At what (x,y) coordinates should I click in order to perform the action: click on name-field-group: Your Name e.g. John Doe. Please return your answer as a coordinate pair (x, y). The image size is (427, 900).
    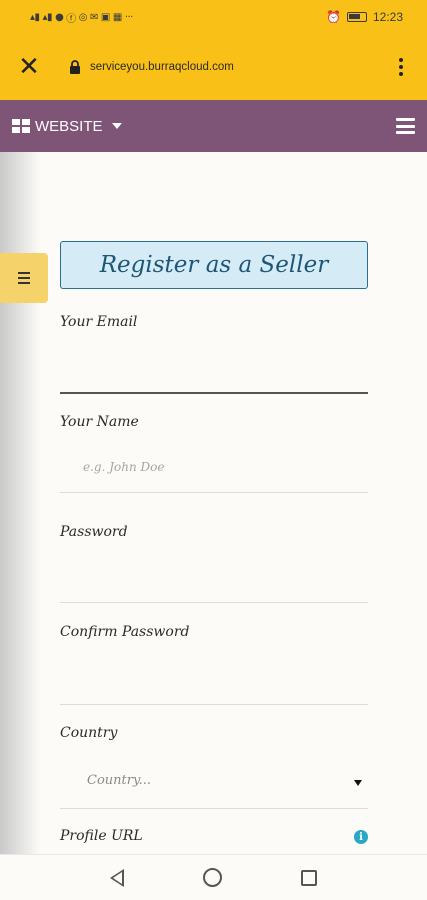
    Looking at the image, I should click on (214, 454).